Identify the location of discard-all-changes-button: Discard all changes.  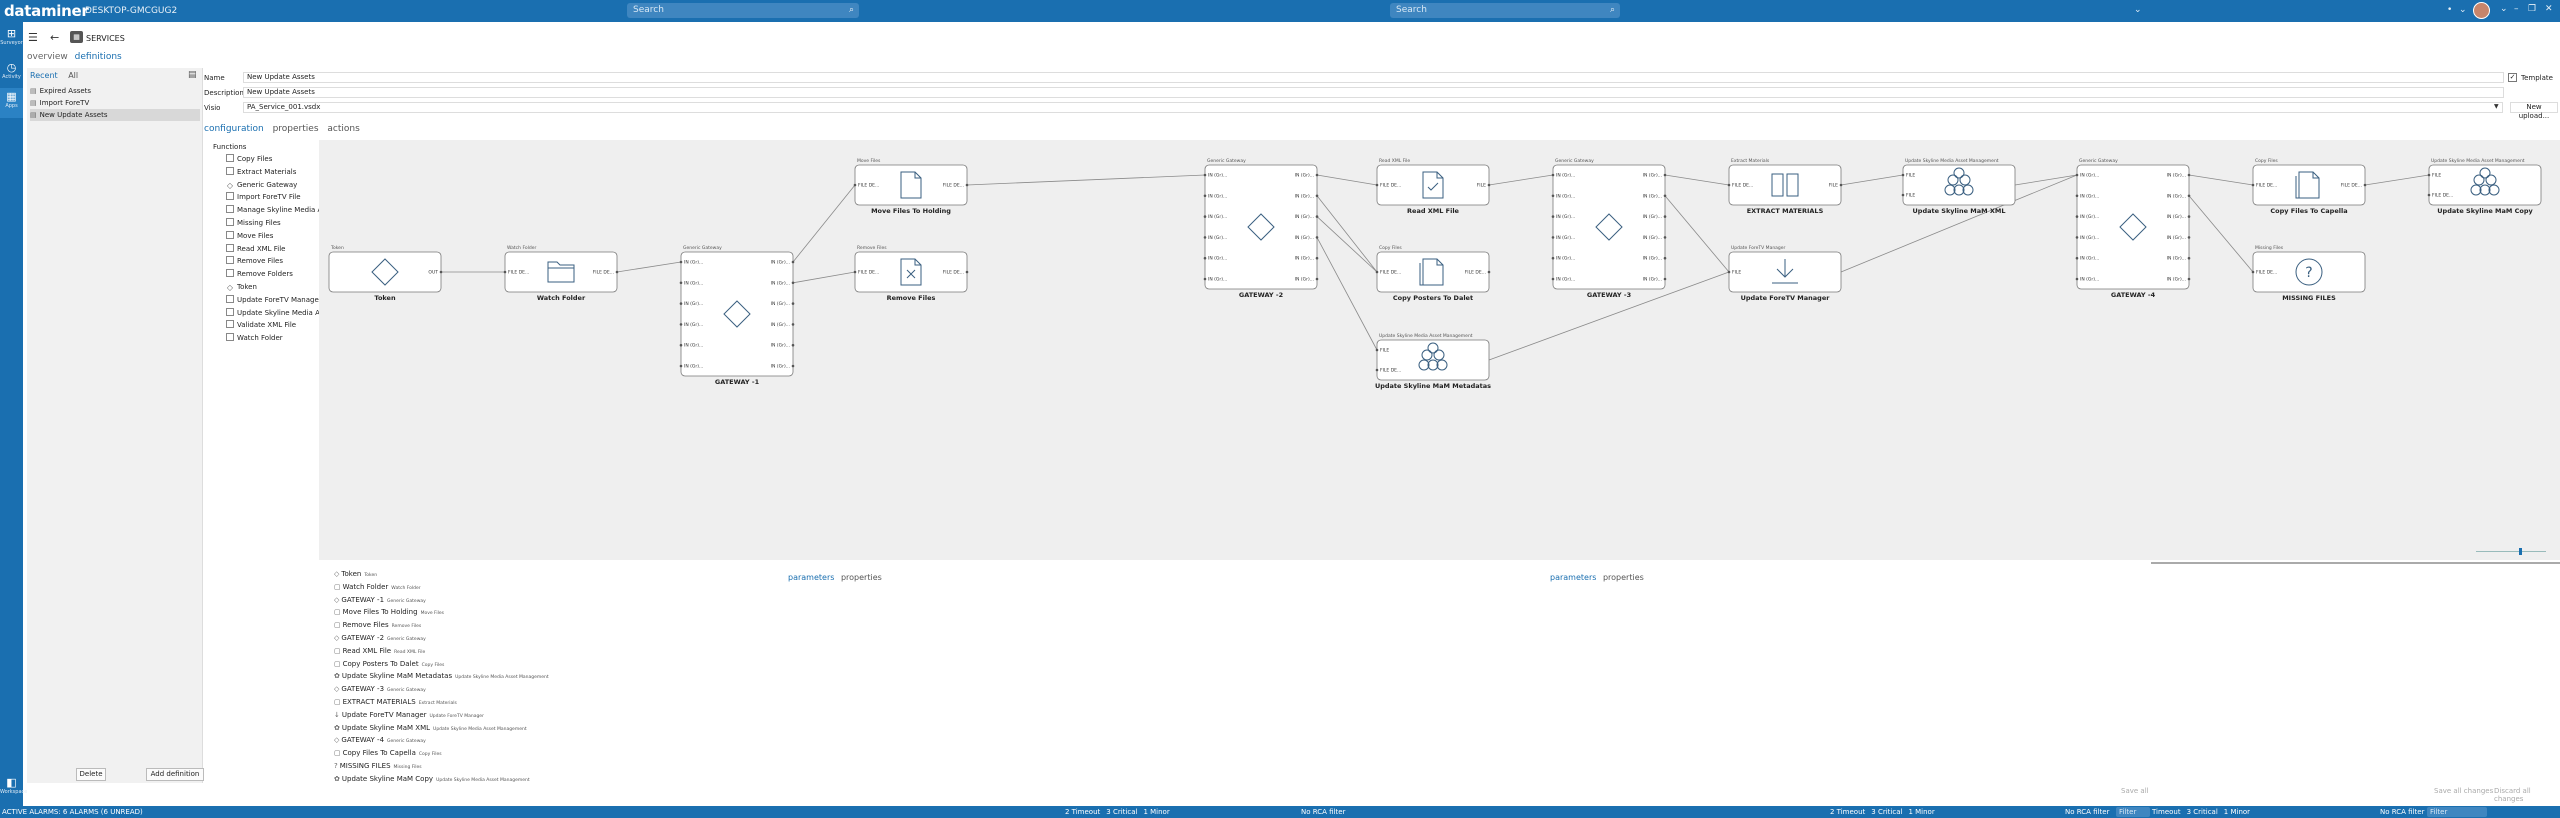
(2527, 795).